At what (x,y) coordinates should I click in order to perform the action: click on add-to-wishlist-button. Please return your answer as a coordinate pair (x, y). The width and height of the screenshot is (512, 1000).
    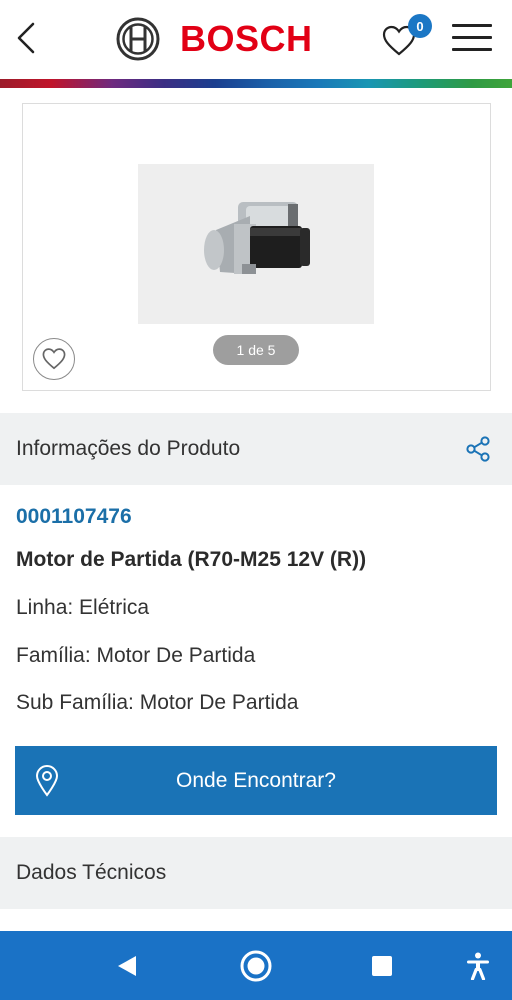
    Looking at the image, I should click on (54, 359).